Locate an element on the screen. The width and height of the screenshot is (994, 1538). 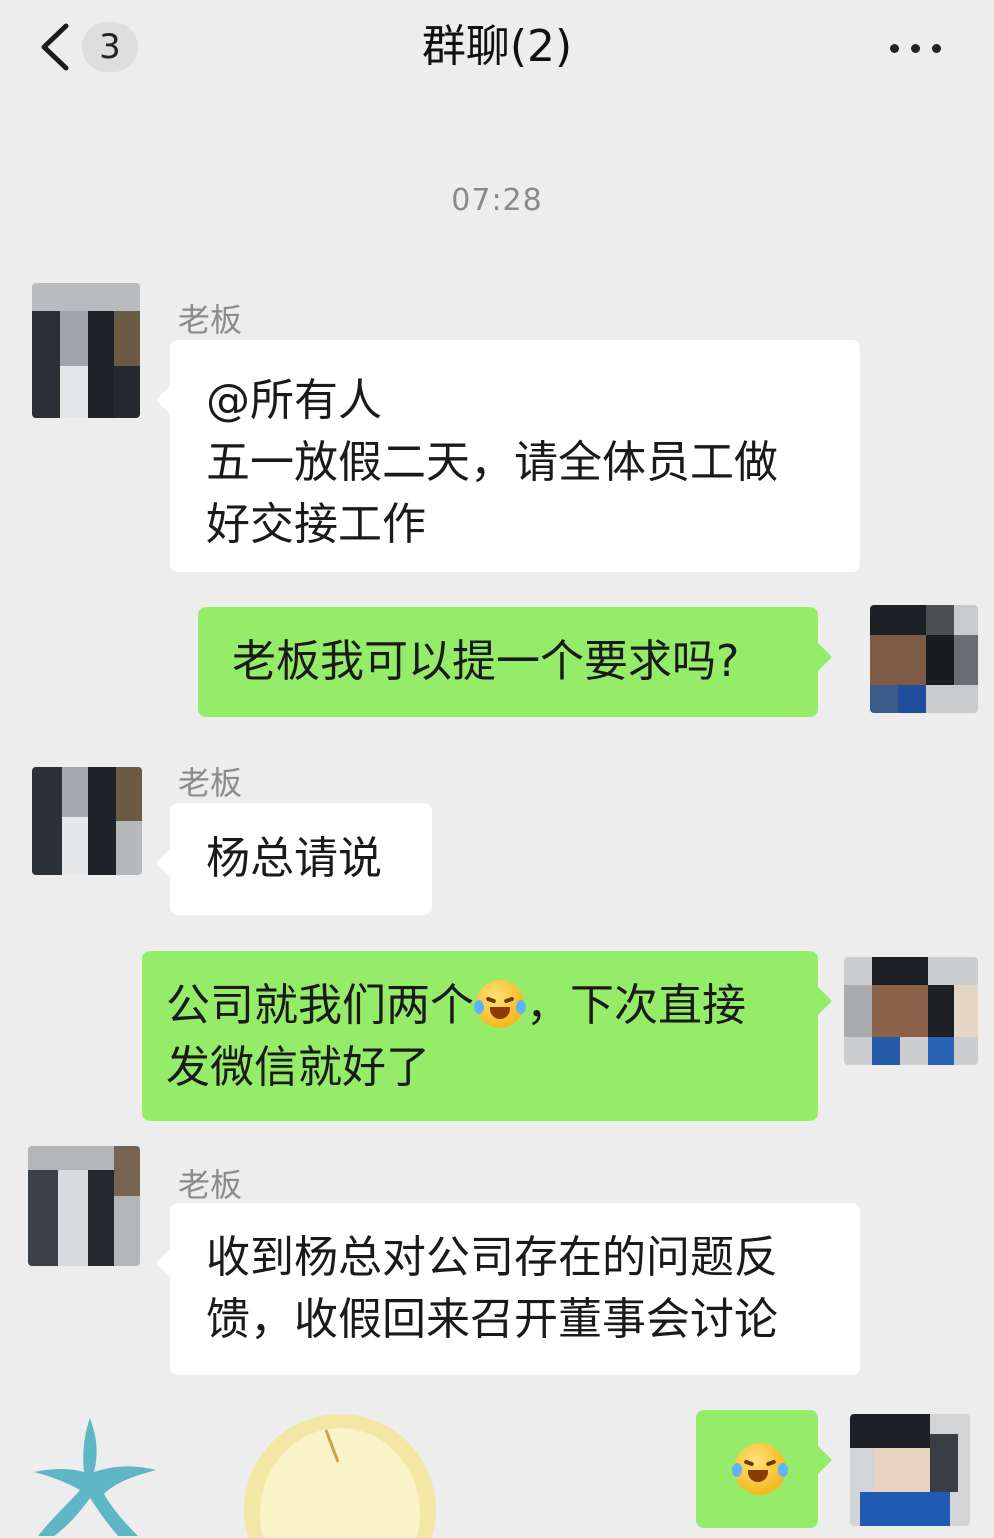
message-bubble-self is located at coordinates (764, 1469).